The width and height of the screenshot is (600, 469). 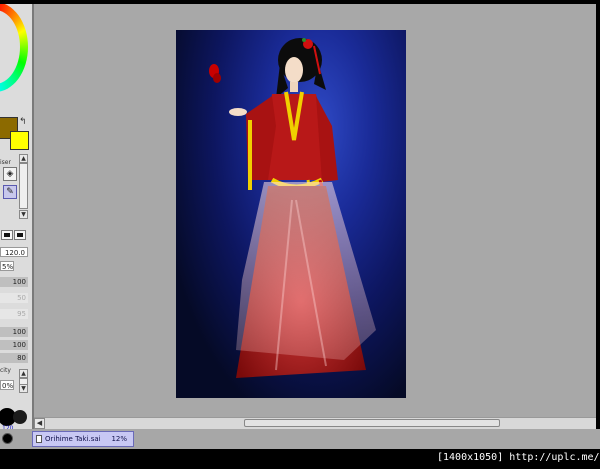 What do you see at coordinates (7, 385) in the screenshot?
I see `opacity-input: 0%` at bounding box center [7, 385].